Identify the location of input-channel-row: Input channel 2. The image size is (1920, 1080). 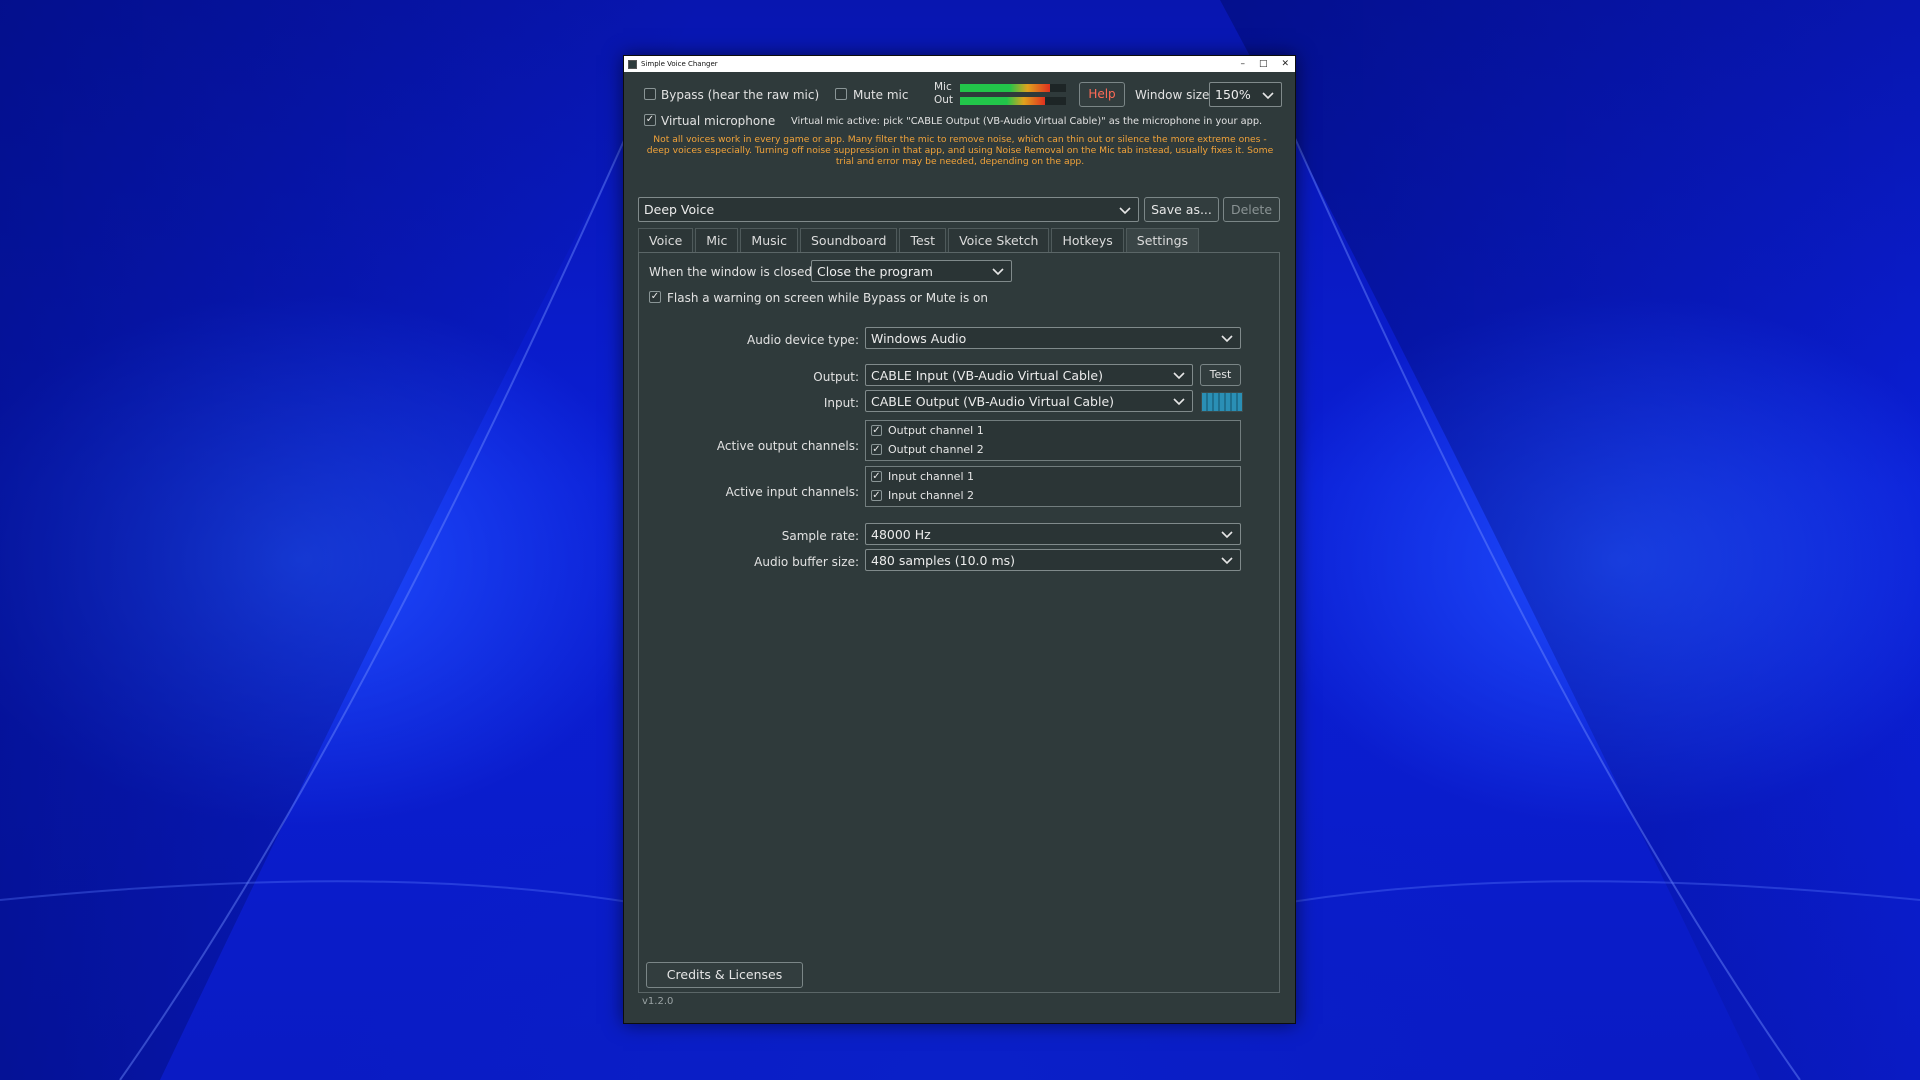
(1053, 495).